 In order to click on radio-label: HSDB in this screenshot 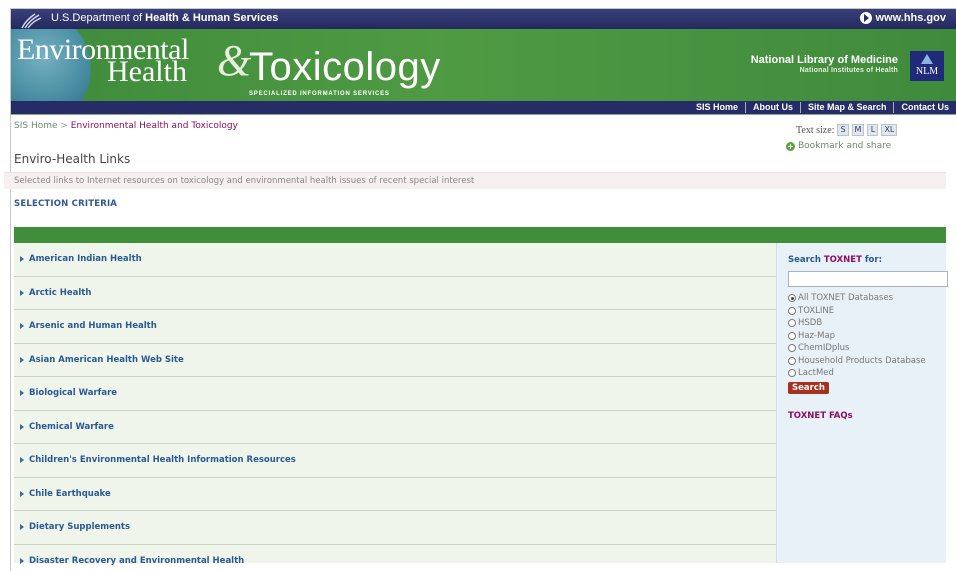, I will do `click(810, 323)`.